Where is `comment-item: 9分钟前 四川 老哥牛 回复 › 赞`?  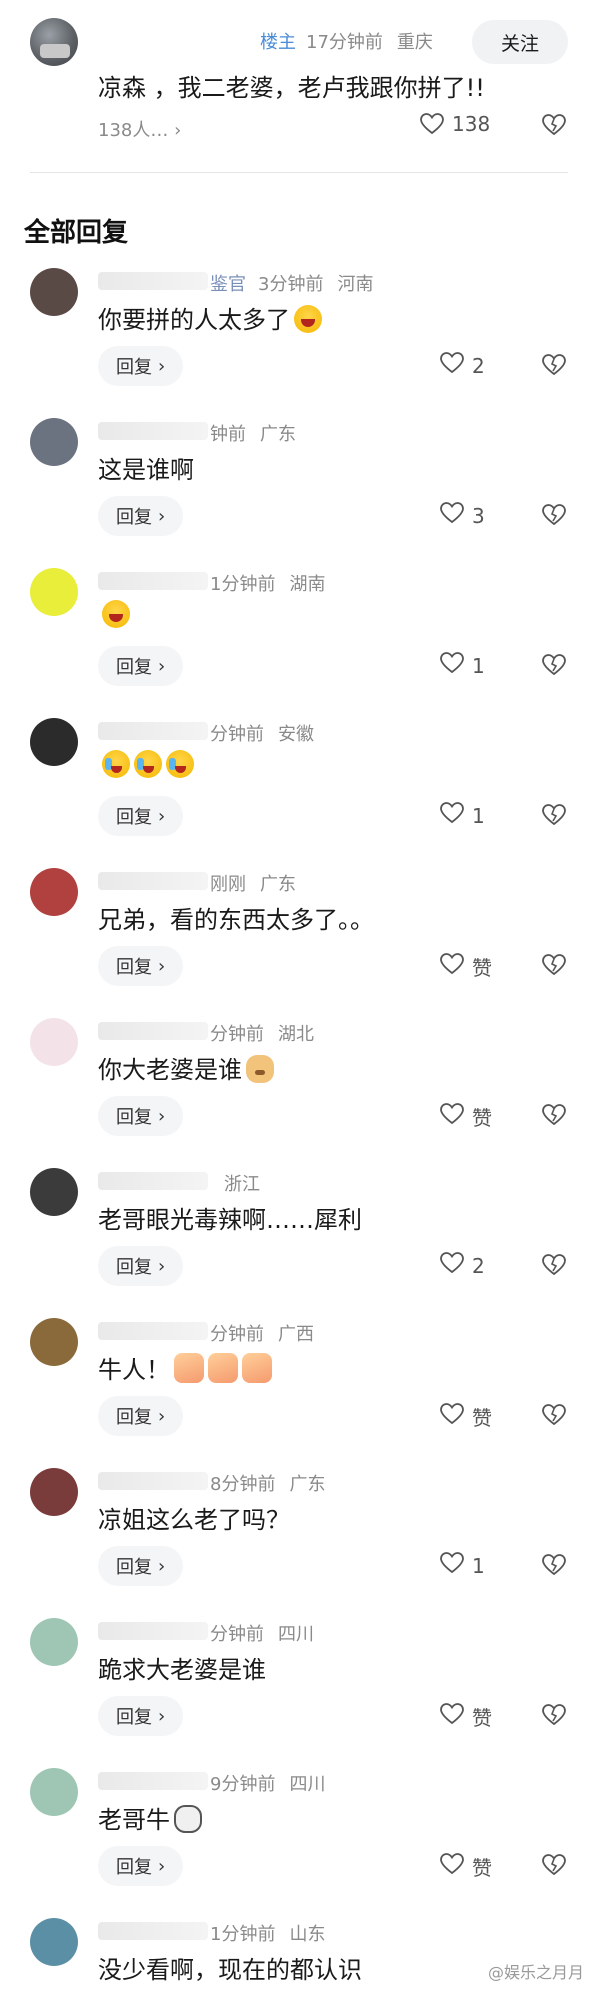 comment-item: 9分钟前 四川 老哥牛 回复 › 赞 is located at coordinates (299, 1837).